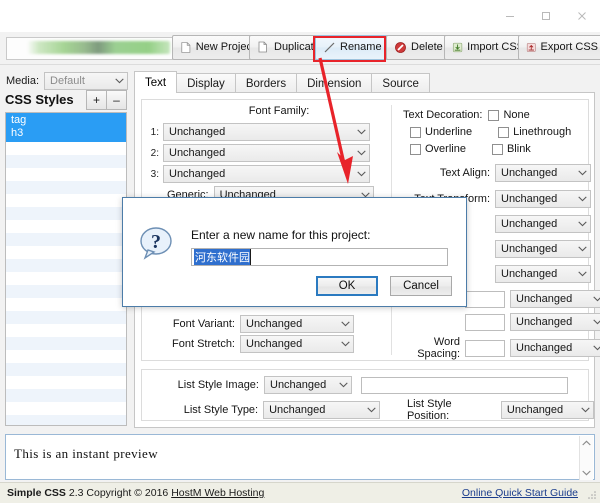 The width and height of the screenshot is (600, 503). I want to click on text-decoration-overline: Overline, so click(438, 149).